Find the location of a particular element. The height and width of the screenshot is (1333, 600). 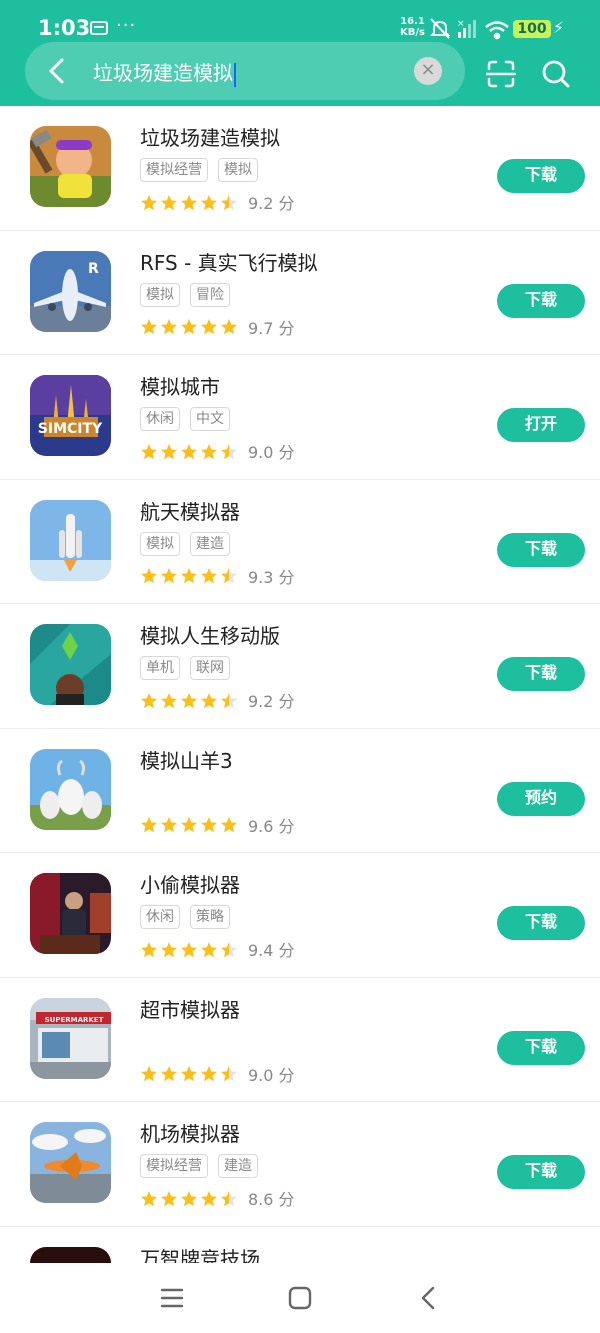

svg-text: SIMCITY is located at coordinates (70, 429).